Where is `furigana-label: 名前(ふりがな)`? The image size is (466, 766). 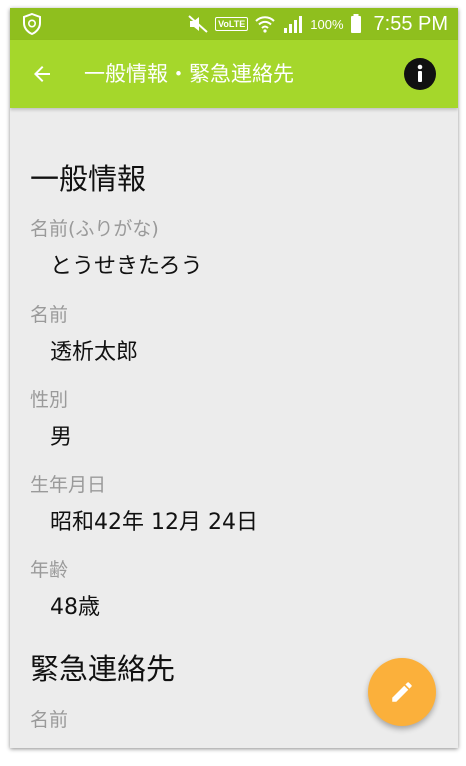
furigana-label: 名前(ふりがな) is located at coordinates (94, 229).